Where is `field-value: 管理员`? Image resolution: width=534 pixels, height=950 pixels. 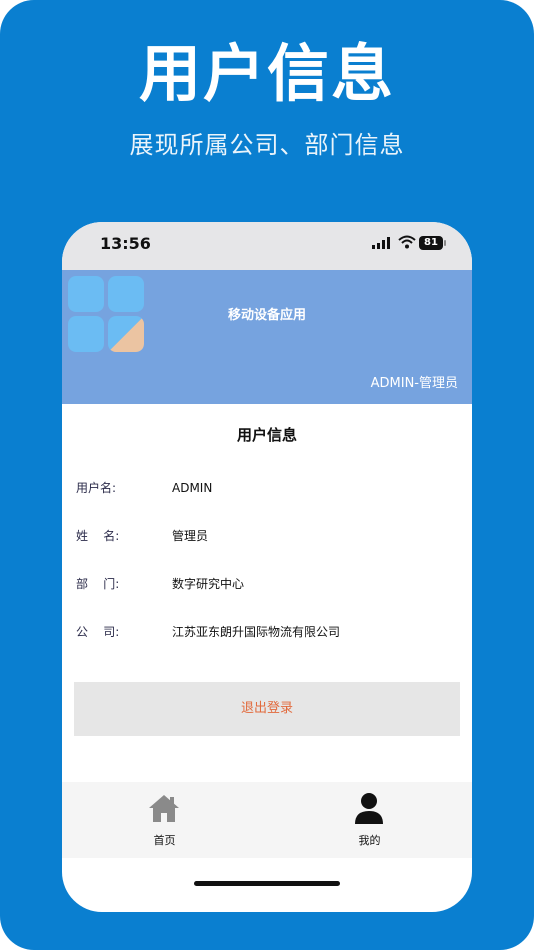 field-value: 管理员 is located at coordinates (190, 536).